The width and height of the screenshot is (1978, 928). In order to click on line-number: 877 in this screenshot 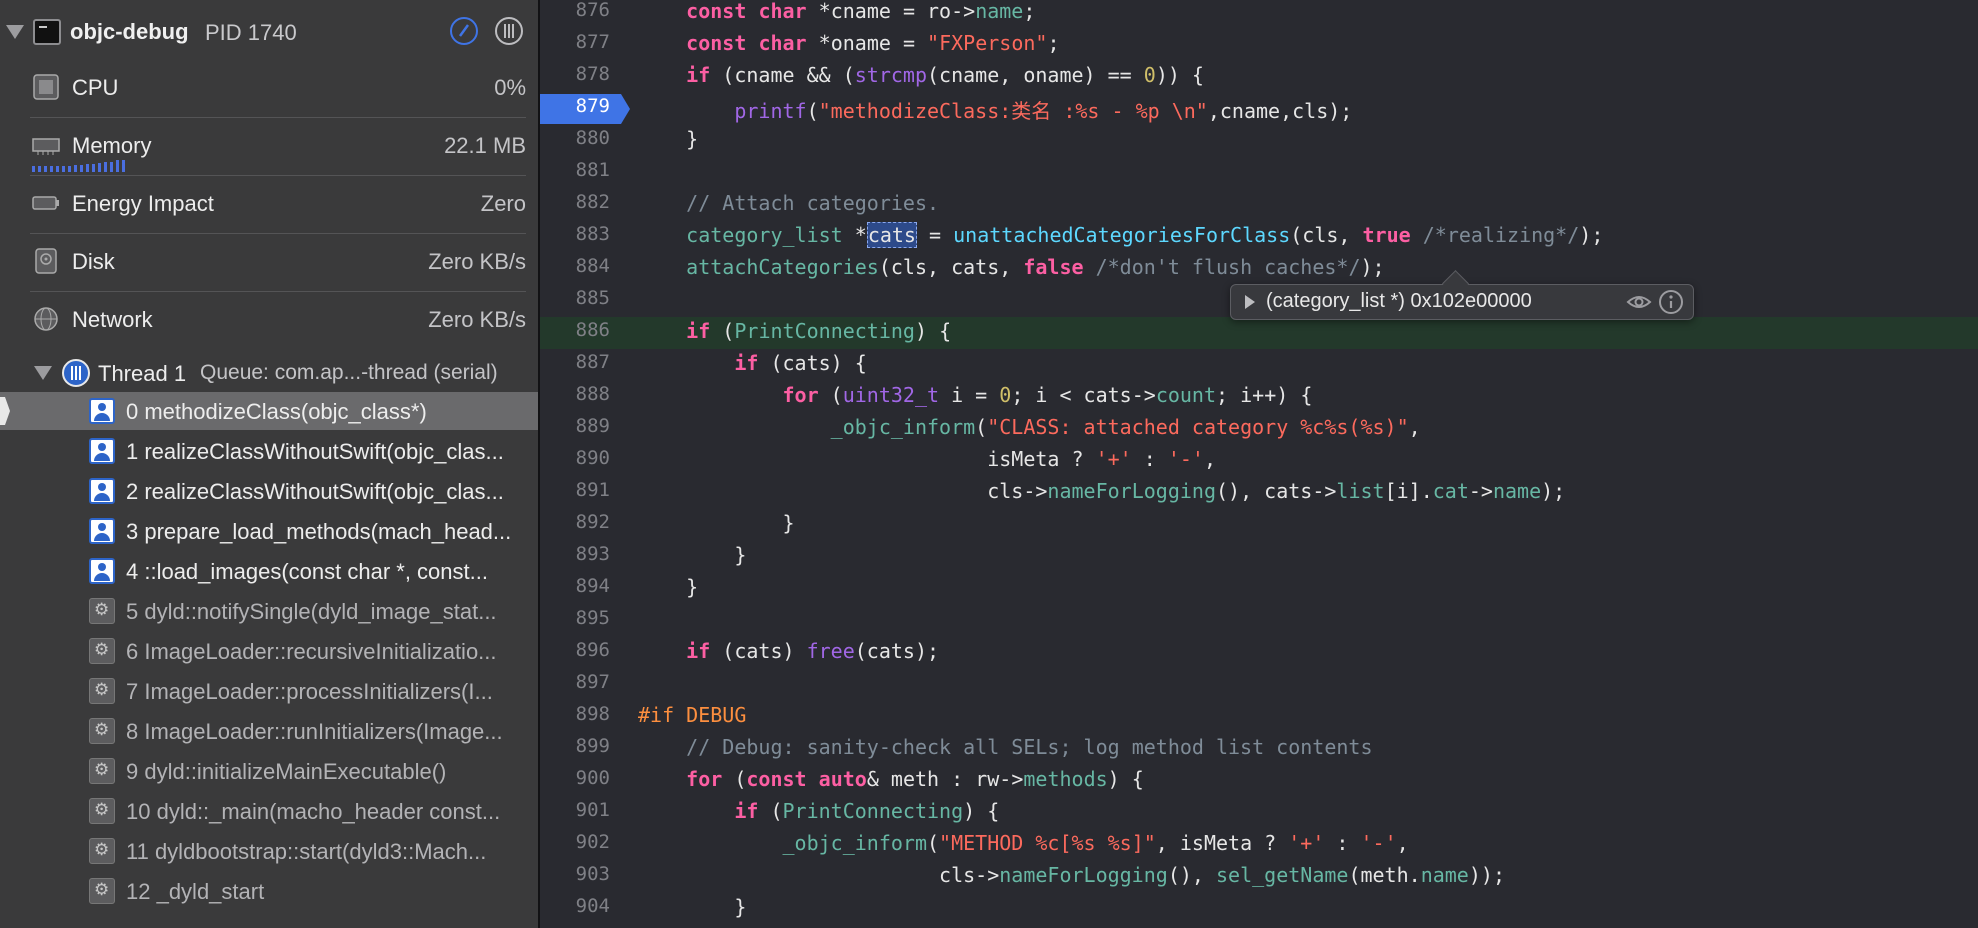, I will do `click(575, 42)`.